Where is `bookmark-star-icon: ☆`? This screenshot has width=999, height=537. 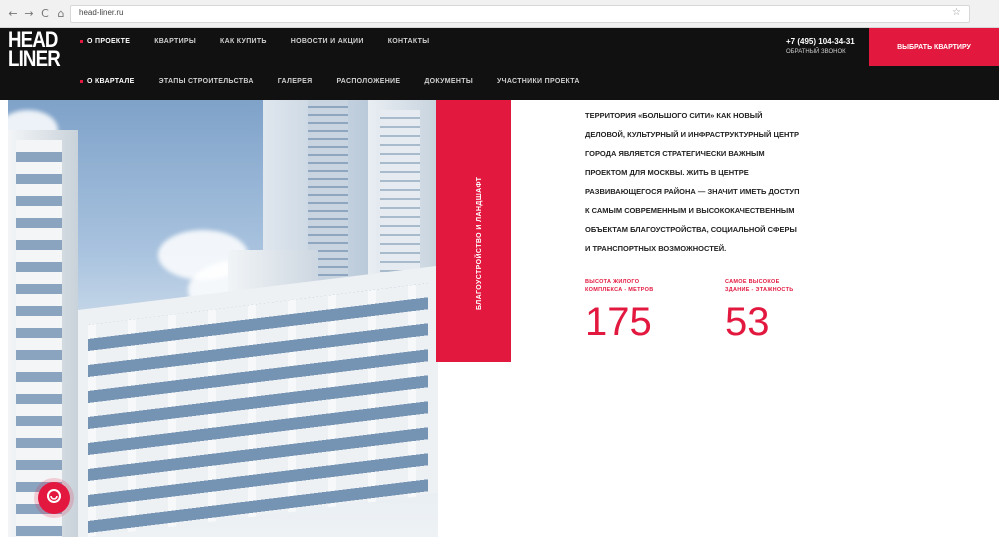 bookmark-star-icon: ☆ is located at coordinates (956, 12).